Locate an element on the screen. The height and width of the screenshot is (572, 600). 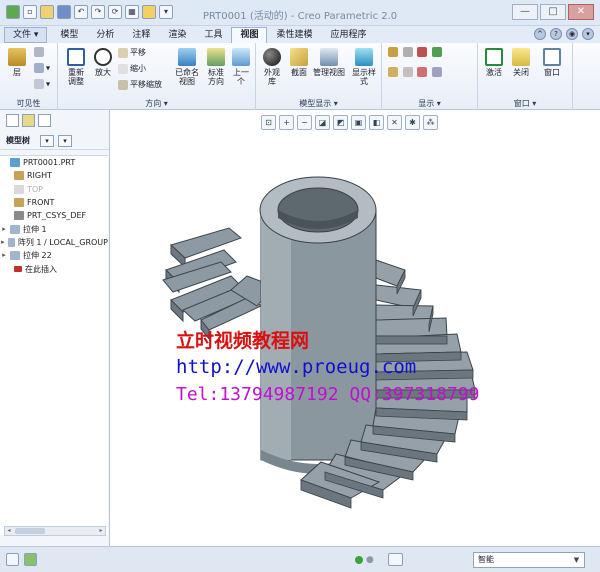
pan-zoom-icon is located at coordinates (123, 84).